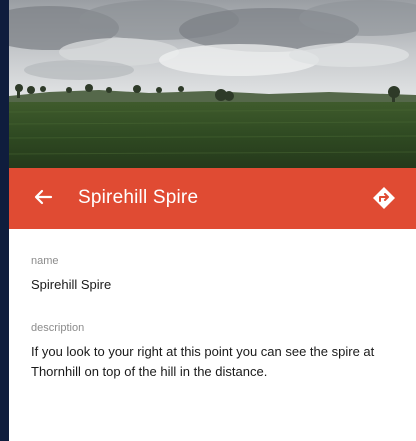 The height and width of the screenshot is (441, 416). I want to click on directions-icon, so click(384, 198).